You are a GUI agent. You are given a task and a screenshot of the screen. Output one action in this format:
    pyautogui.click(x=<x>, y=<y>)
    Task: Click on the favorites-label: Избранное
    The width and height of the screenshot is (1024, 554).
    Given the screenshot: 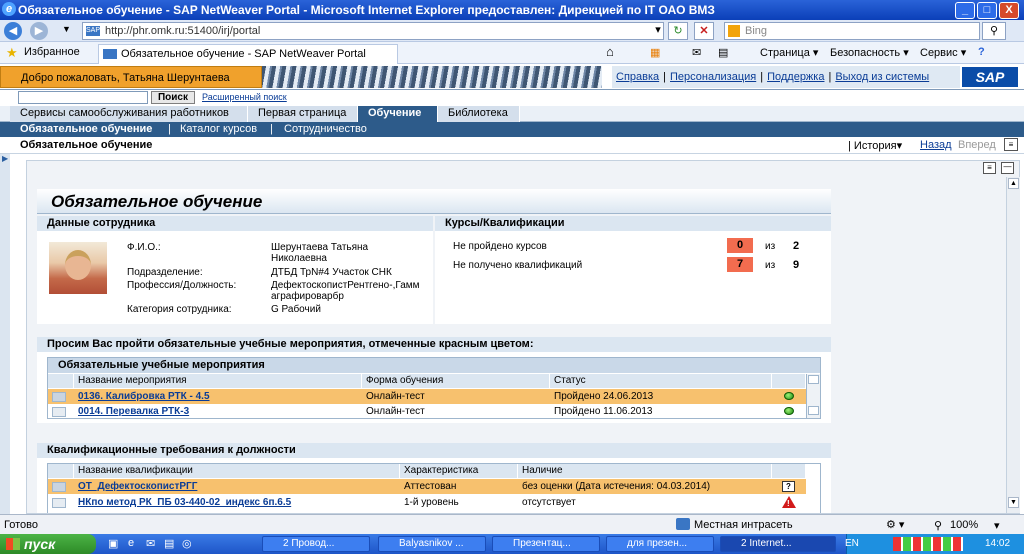 What is the action you would take?
    pyautogui.click(x=52, y=52)
    